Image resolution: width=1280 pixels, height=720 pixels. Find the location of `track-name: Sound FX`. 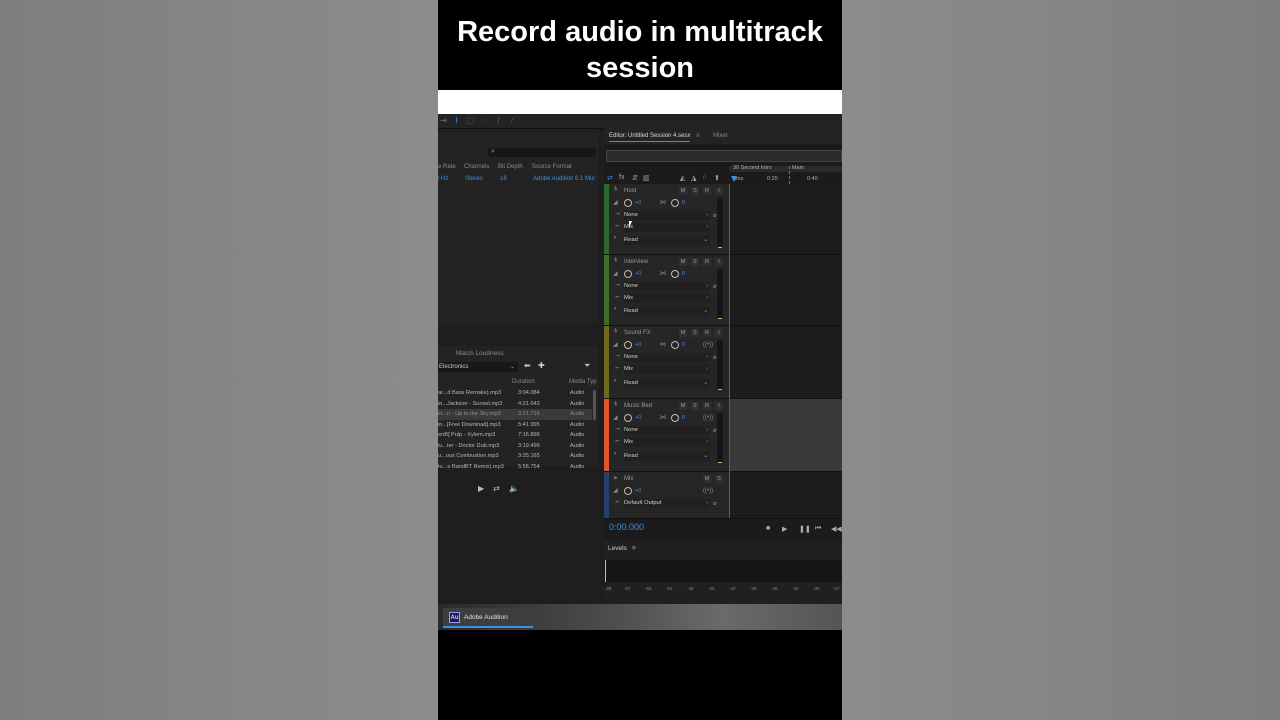

track-name: Sound FX is located at coordinates (637, 333).